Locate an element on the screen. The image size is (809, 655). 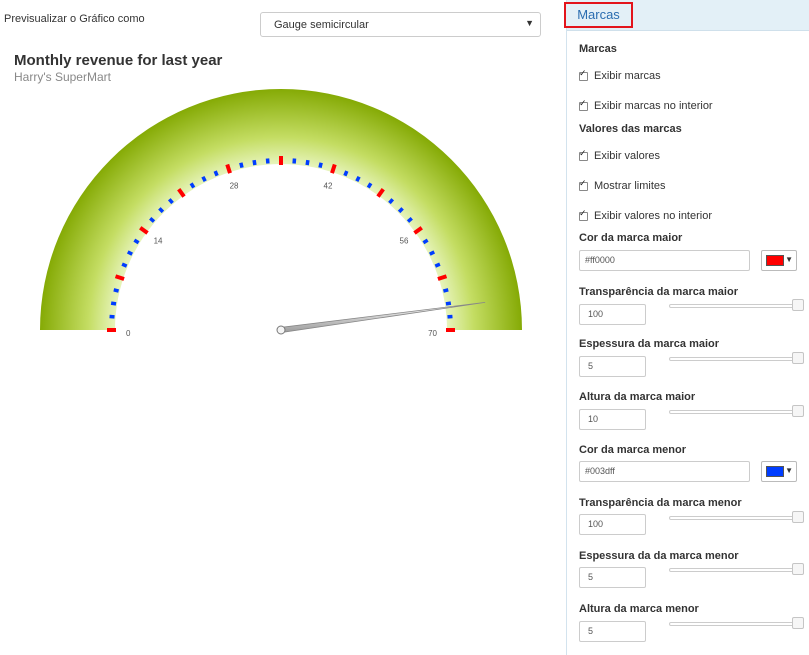
minor-color-label: Cor da marca menor is located at coordinates (632, 450).